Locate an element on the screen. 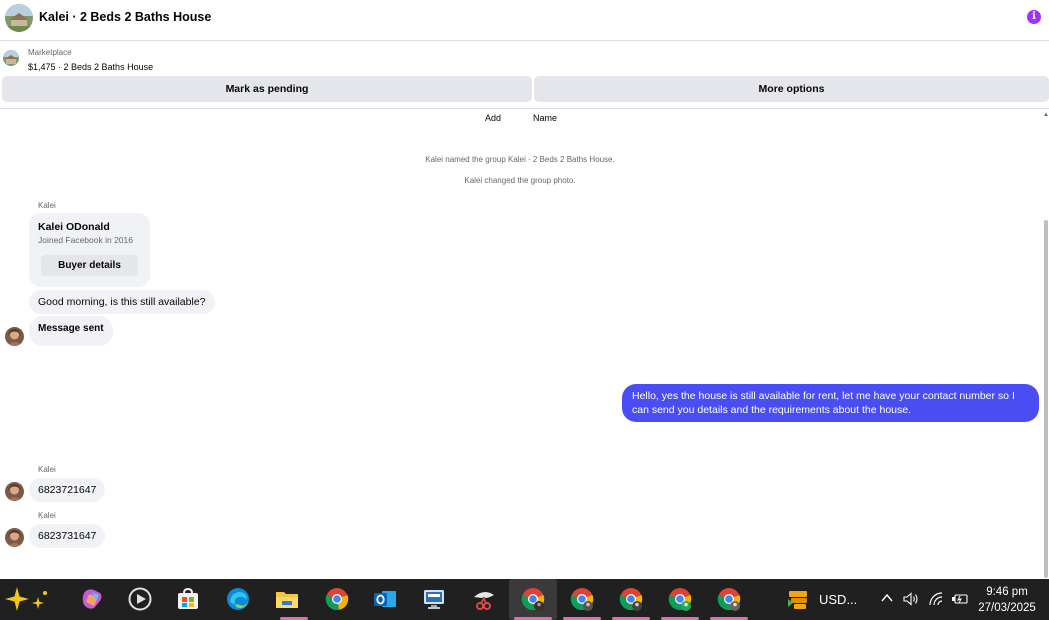 This screenshot has width=1049, height=620. message-bubble: Good morning, is this still available? is located at coordinates (122, 302).